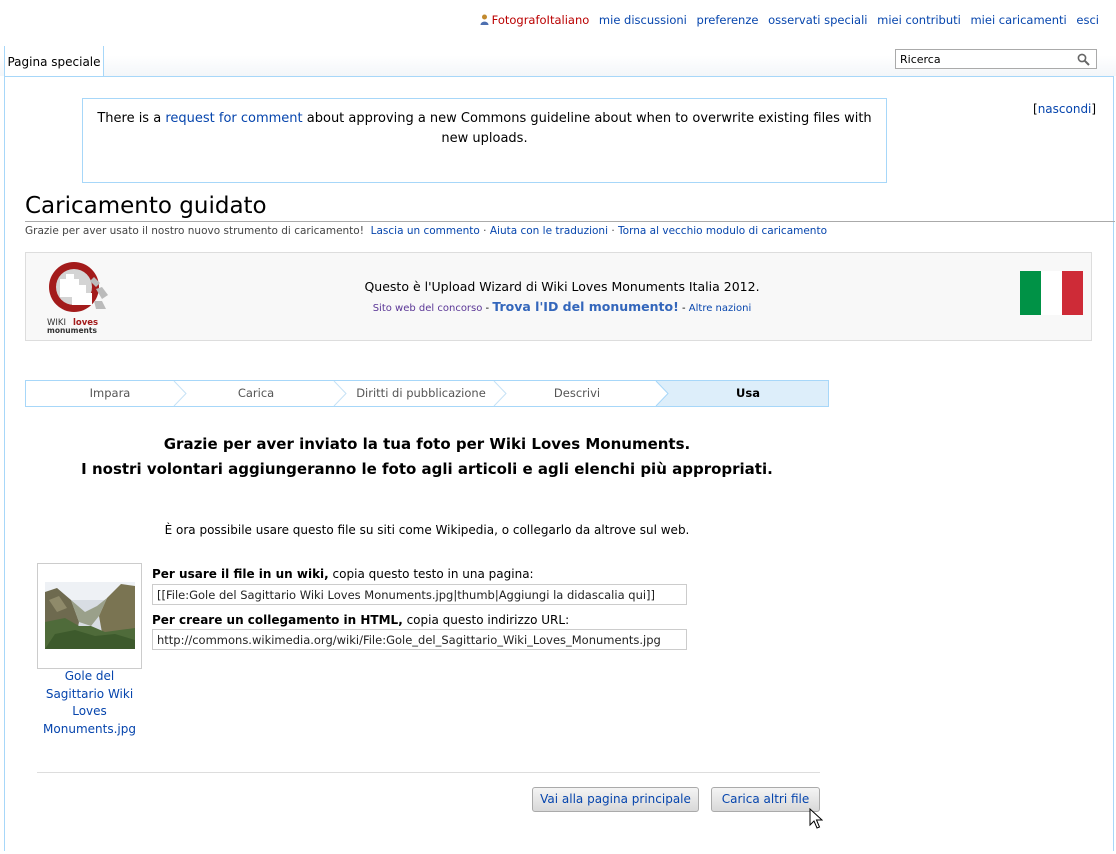 This screenshot has height=854, width=1116. Describe the element at coordinates (585, 306) in the screenshot. I see `find-monument-id-link: Trova l'ID del monumento!` at that location.